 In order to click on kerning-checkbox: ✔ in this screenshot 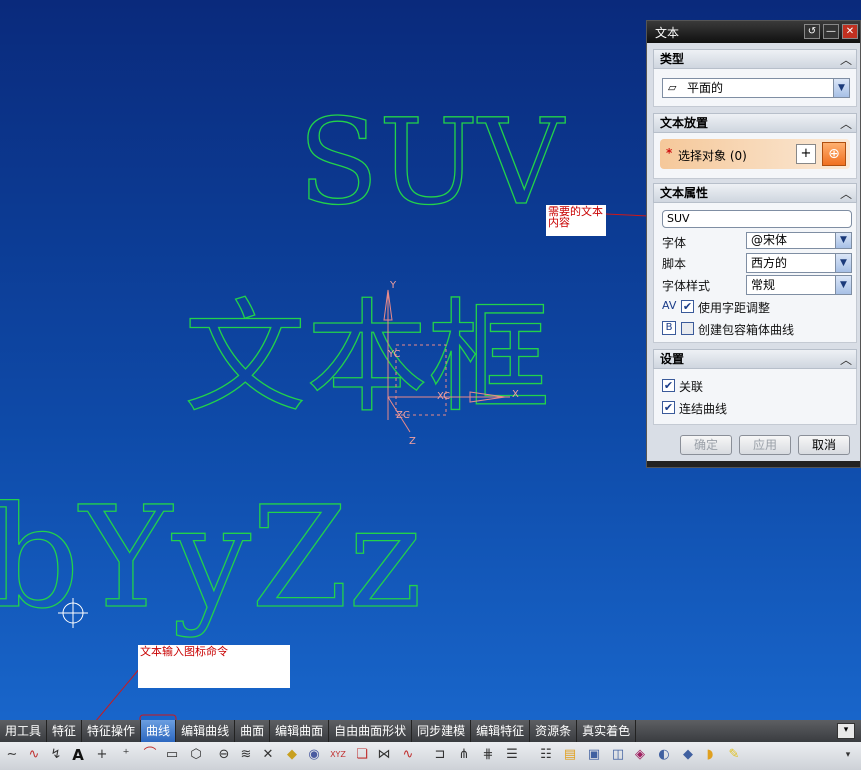, I will do `click(687, 306)`.